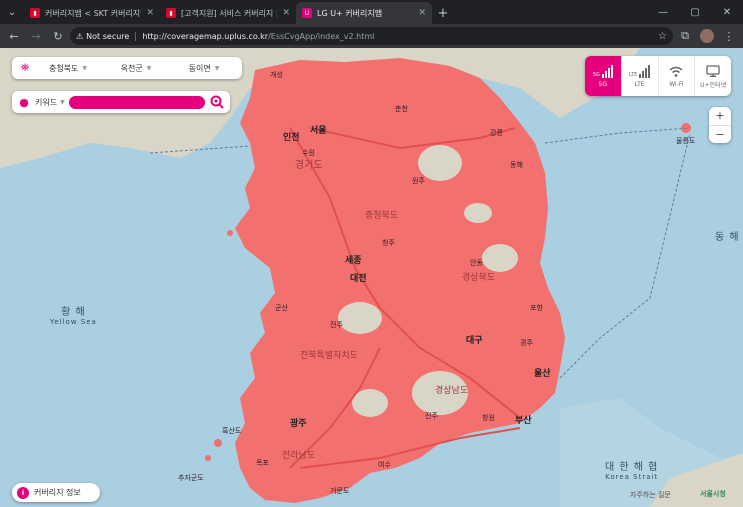  I want to click on security-label: Not secure, so click(108, 36).